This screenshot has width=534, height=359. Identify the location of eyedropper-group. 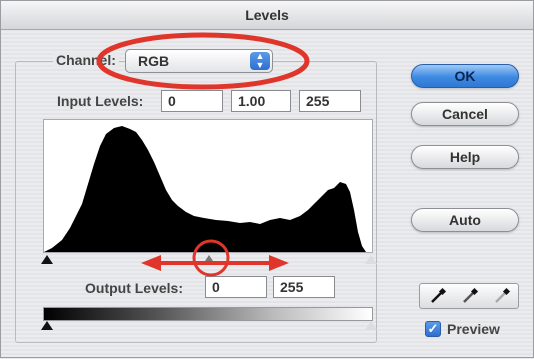
(469, 296).